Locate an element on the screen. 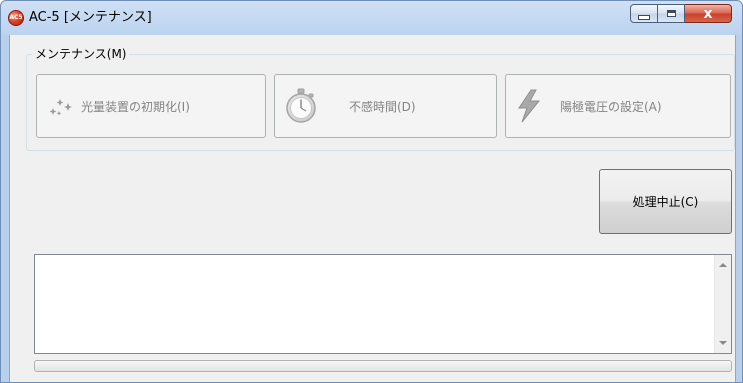 This screenshot has height=383, width=743. dead-time-button: 不感時間(D) is located at coordinates (385, 106).